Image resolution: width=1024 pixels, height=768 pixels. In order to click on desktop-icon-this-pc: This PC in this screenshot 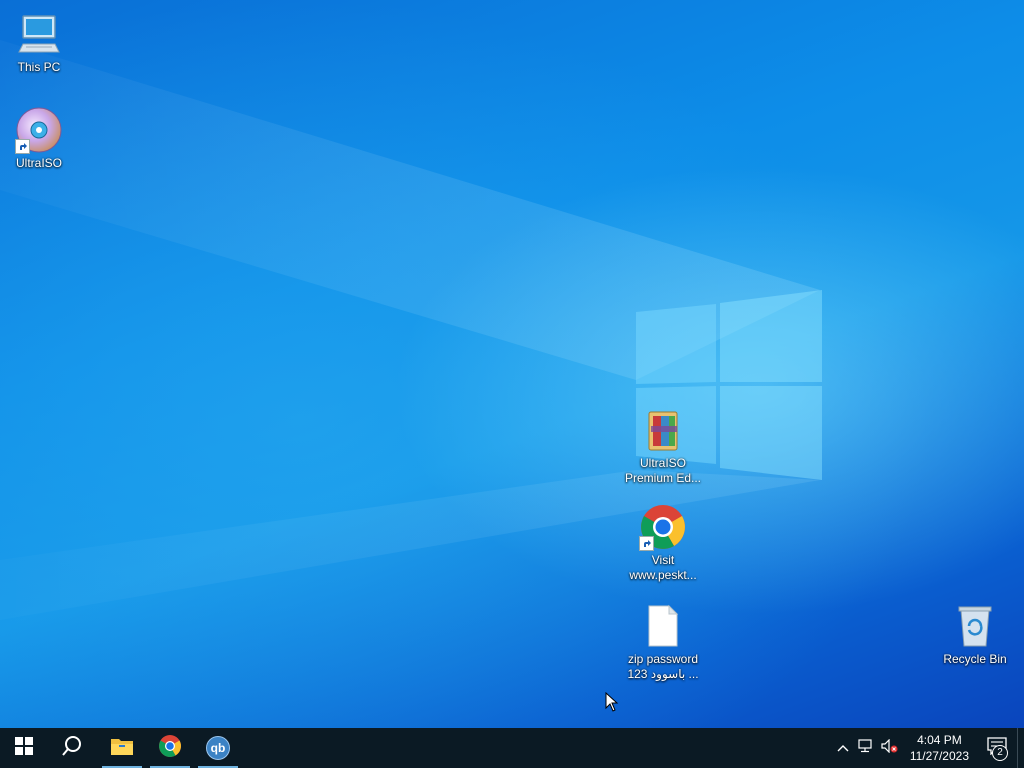, I will do `click(40, 42)`.